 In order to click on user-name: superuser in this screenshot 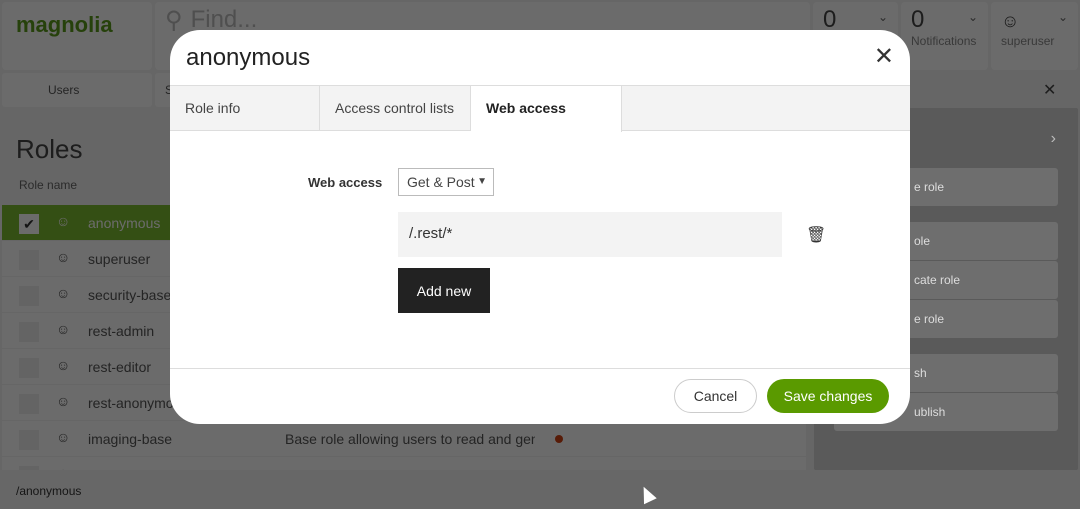, I will do `click(1028, 41)`.